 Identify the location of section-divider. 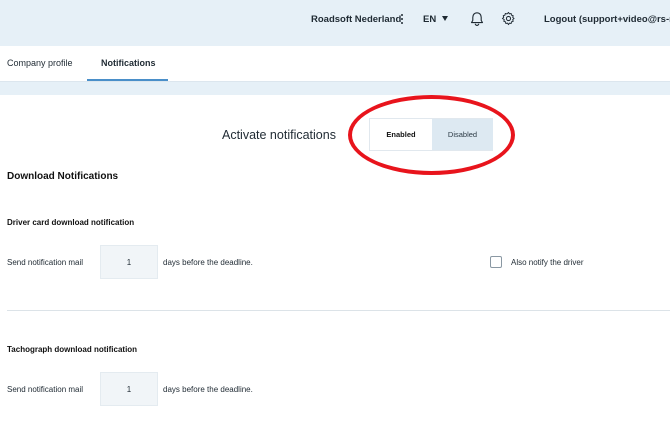
(338, 310).